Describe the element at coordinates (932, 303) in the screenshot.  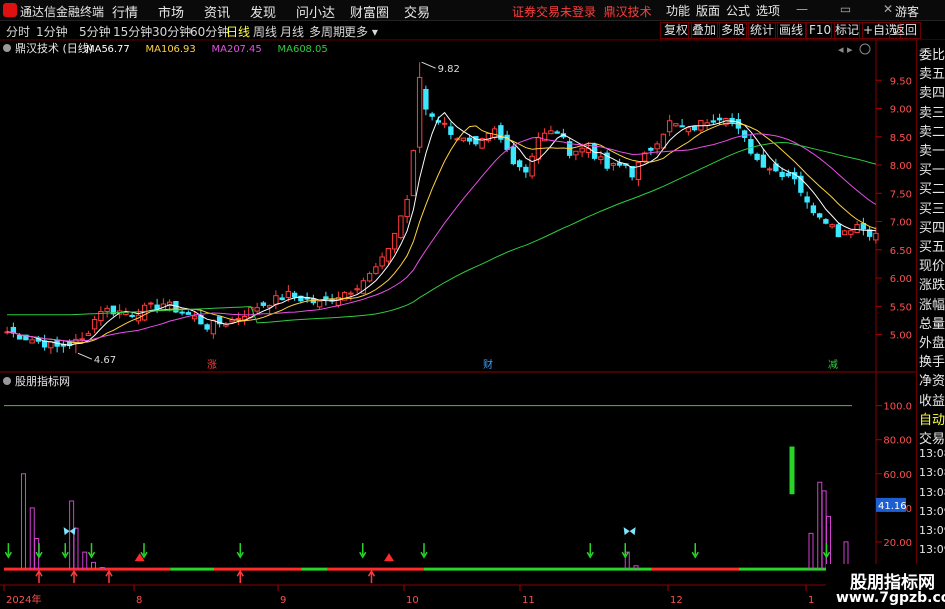
I see `side-item-13: 涨幅` at that location.